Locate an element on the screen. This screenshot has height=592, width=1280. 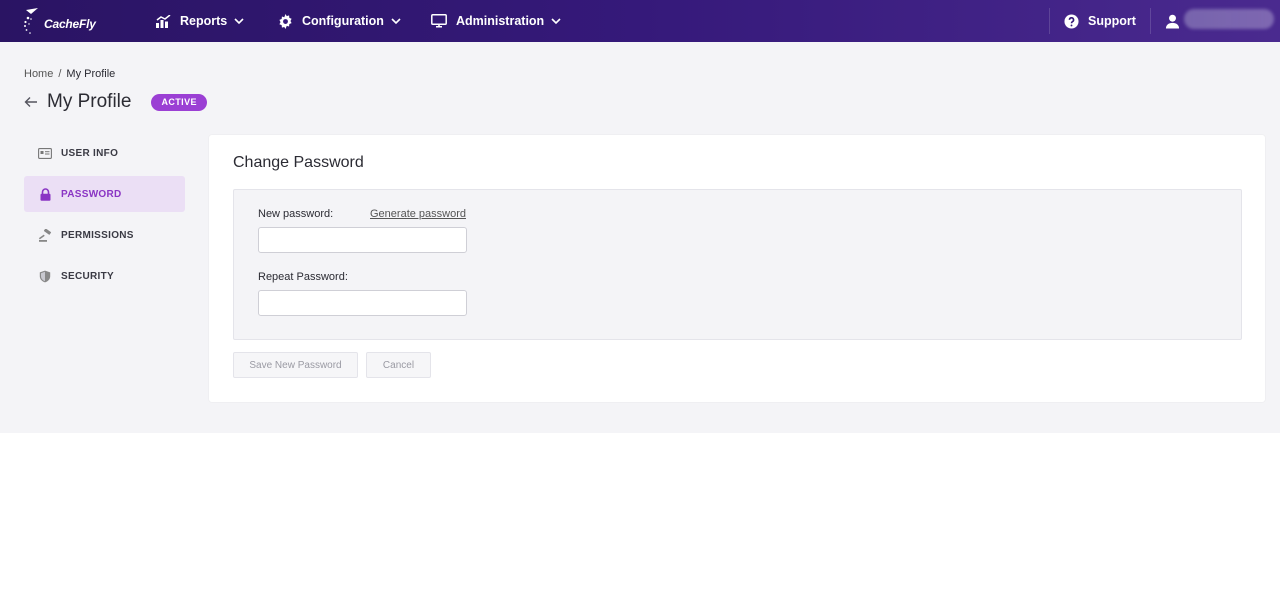
sidebar-item-label: PERMISSIONS is located at coordinates (97, 235).